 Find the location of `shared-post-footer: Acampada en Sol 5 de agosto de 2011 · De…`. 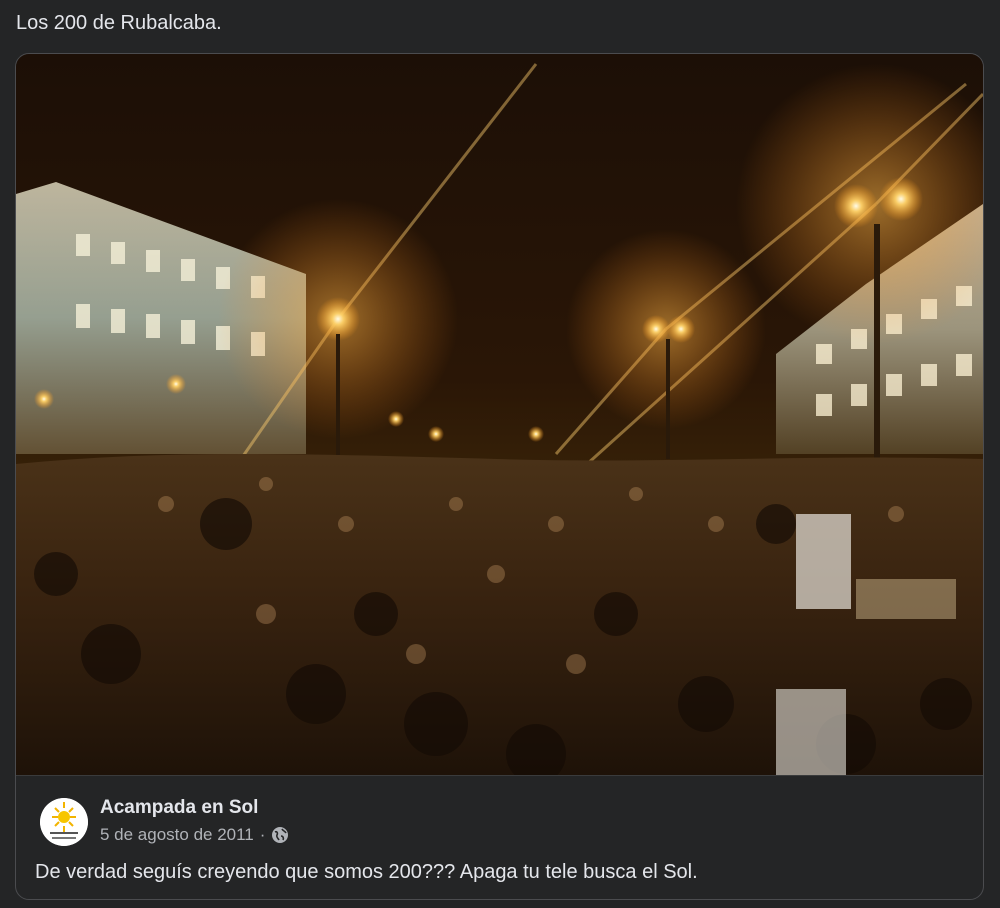

shared-post-footer: Acampada en Sol 5 de agosto de 2011 · De… is located at coordinates (499, 837).